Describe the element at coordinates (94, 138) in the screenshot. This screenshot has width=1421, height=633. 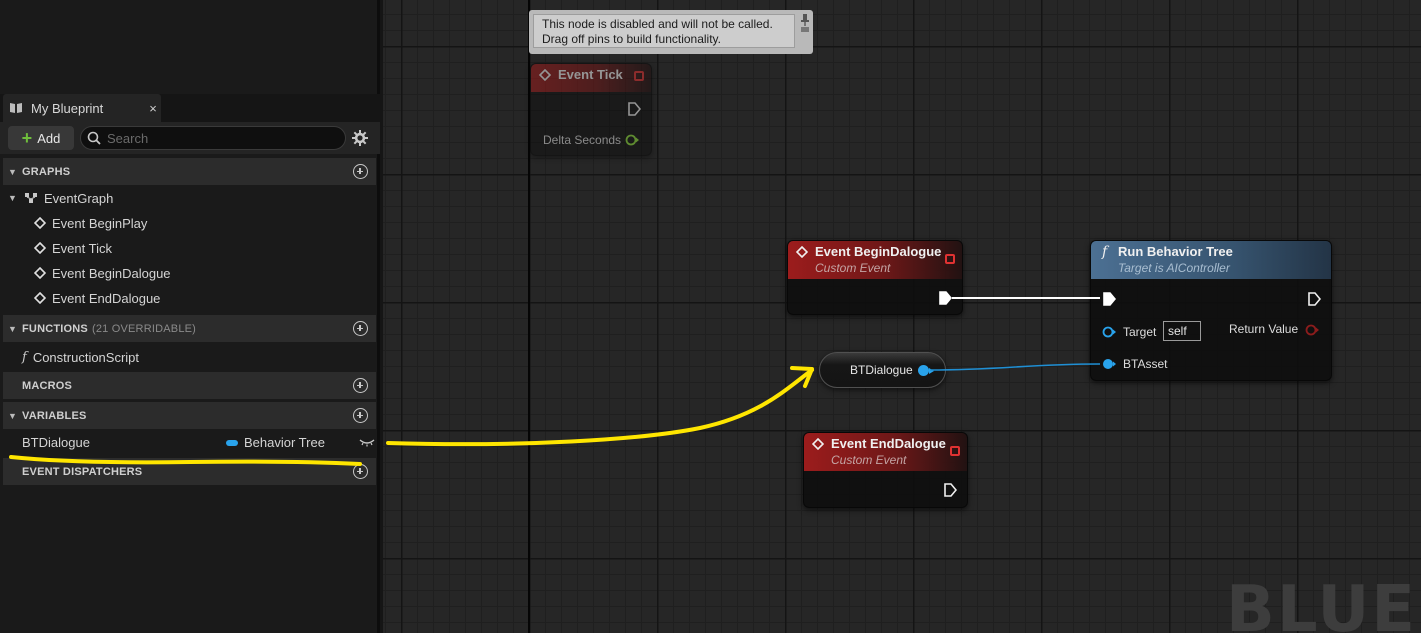
I see `search-icon` at that location.